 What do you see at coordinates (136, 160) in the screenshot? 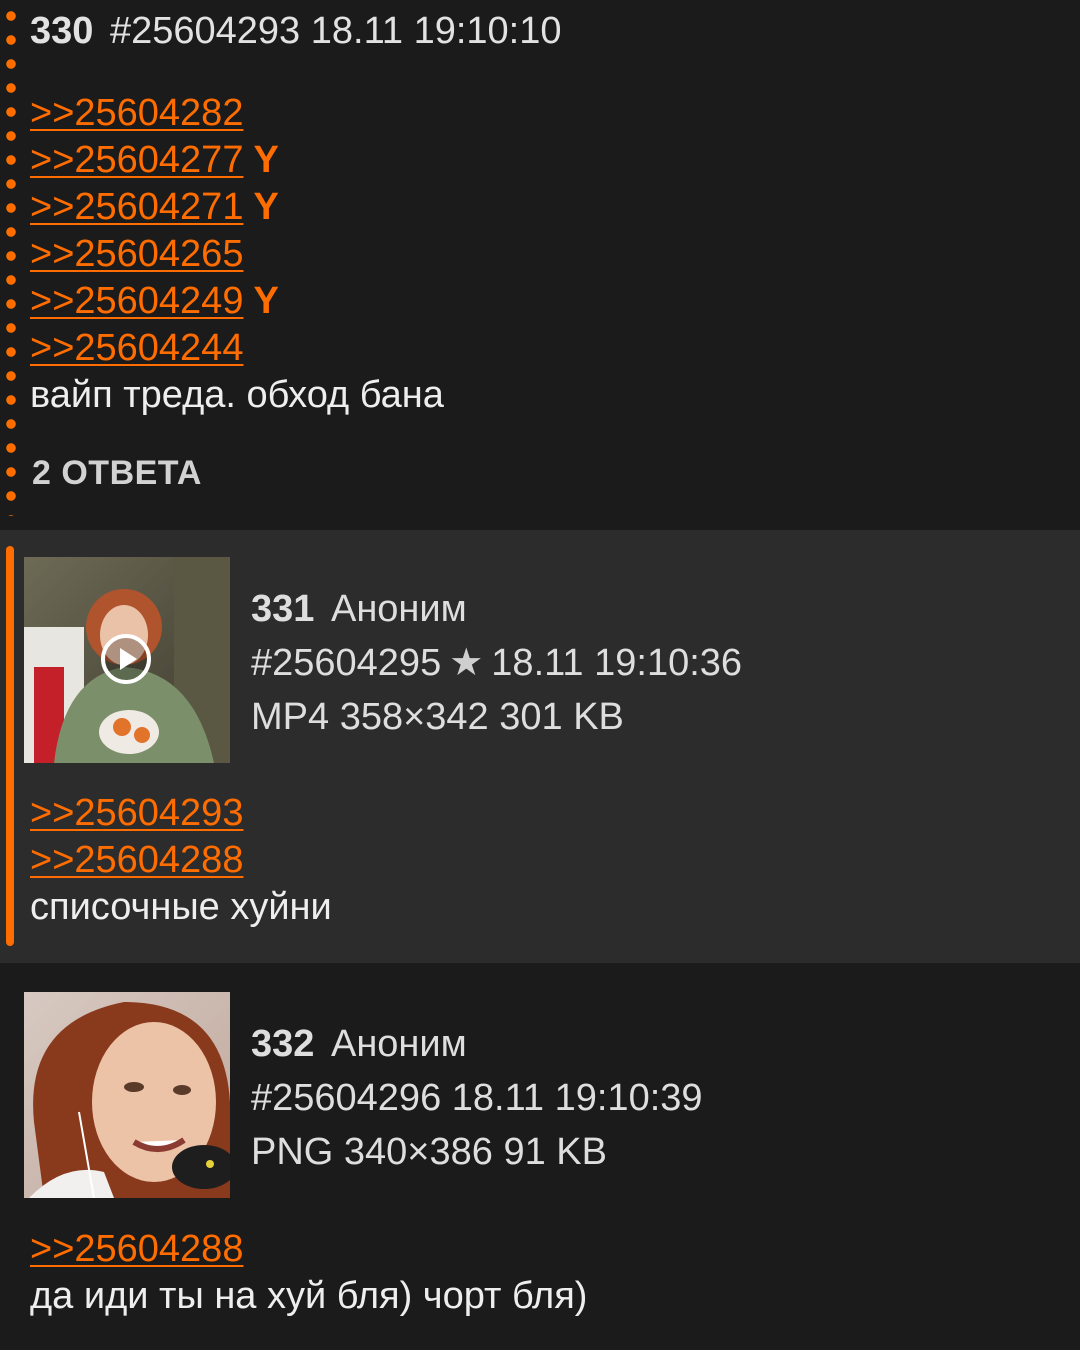
I see `reply-link: >>25604277` at bounding box center [136, 160].